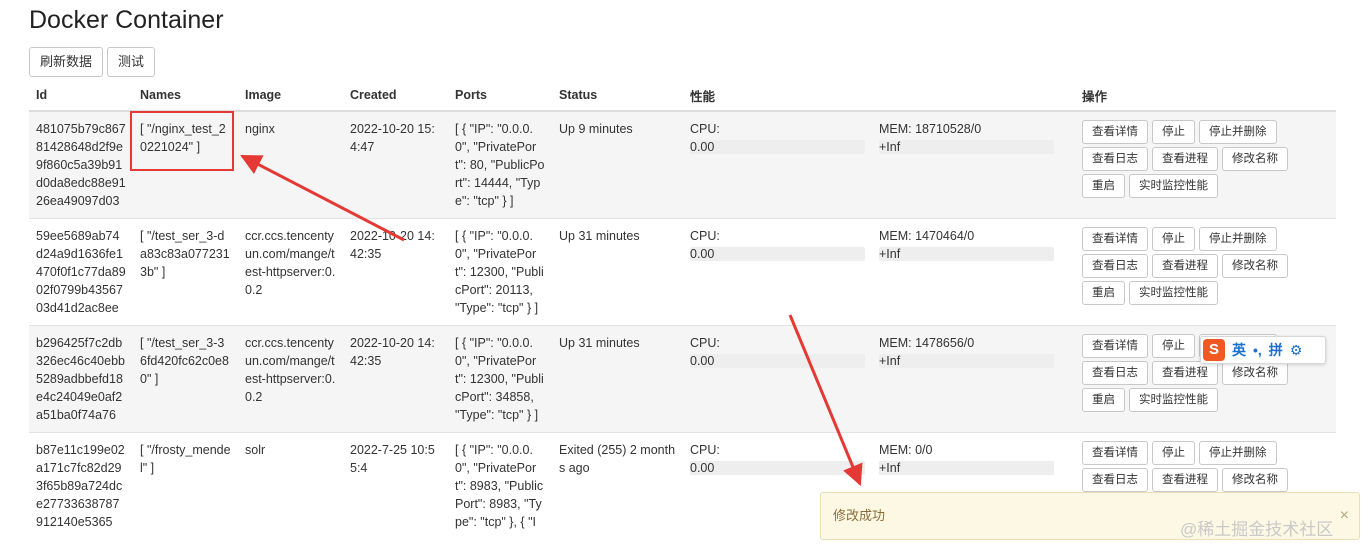  Describe the element at coordinates (290, 96) in the screenshot. I see `col-header-image: Image` at that location.